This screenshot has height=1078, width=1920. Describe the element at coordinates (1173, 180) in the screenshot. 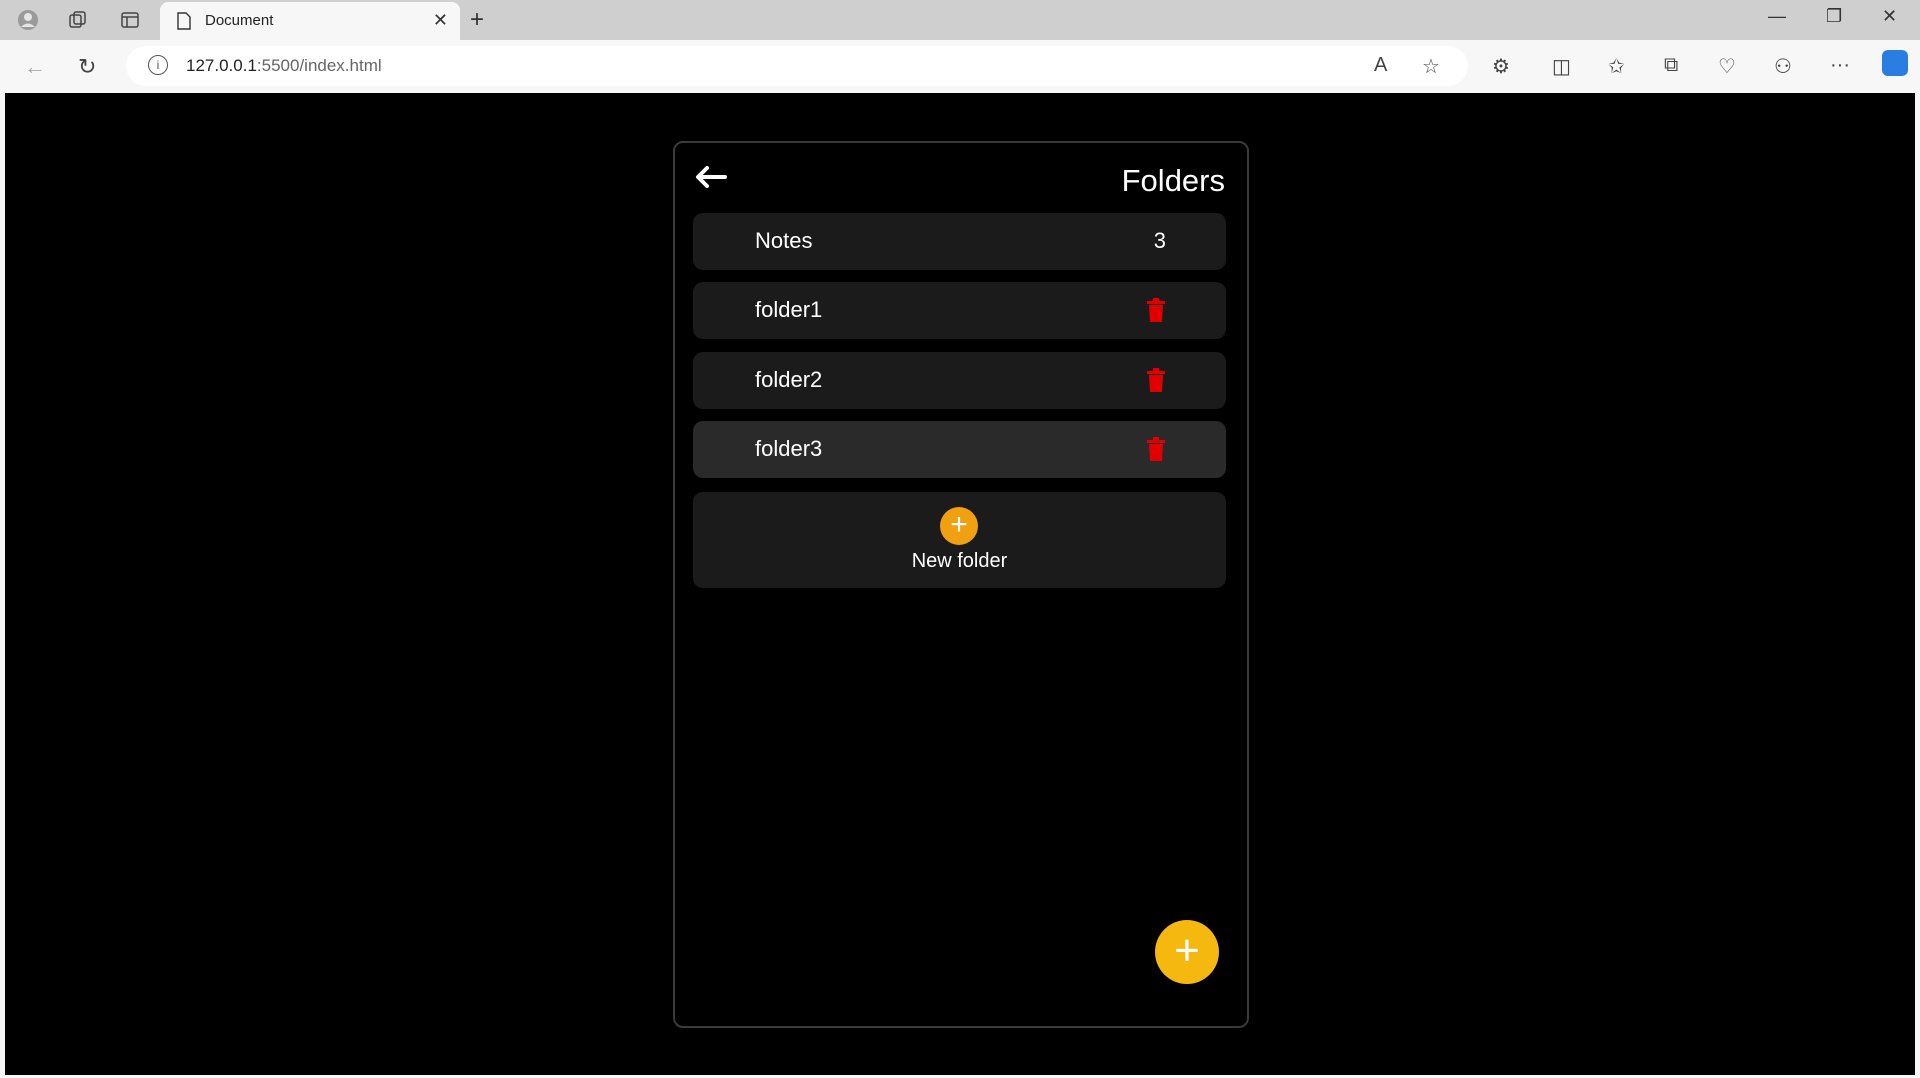

I see `page-title: Folders` at that location.